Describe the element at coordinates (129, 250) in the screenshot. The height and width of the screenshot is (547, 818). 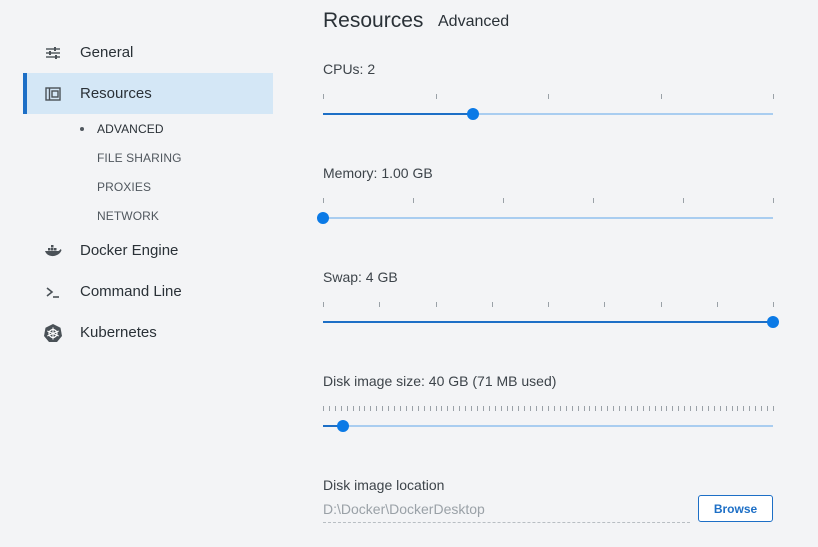
I see `sidebar-item-label: Docker Engine` at that location.